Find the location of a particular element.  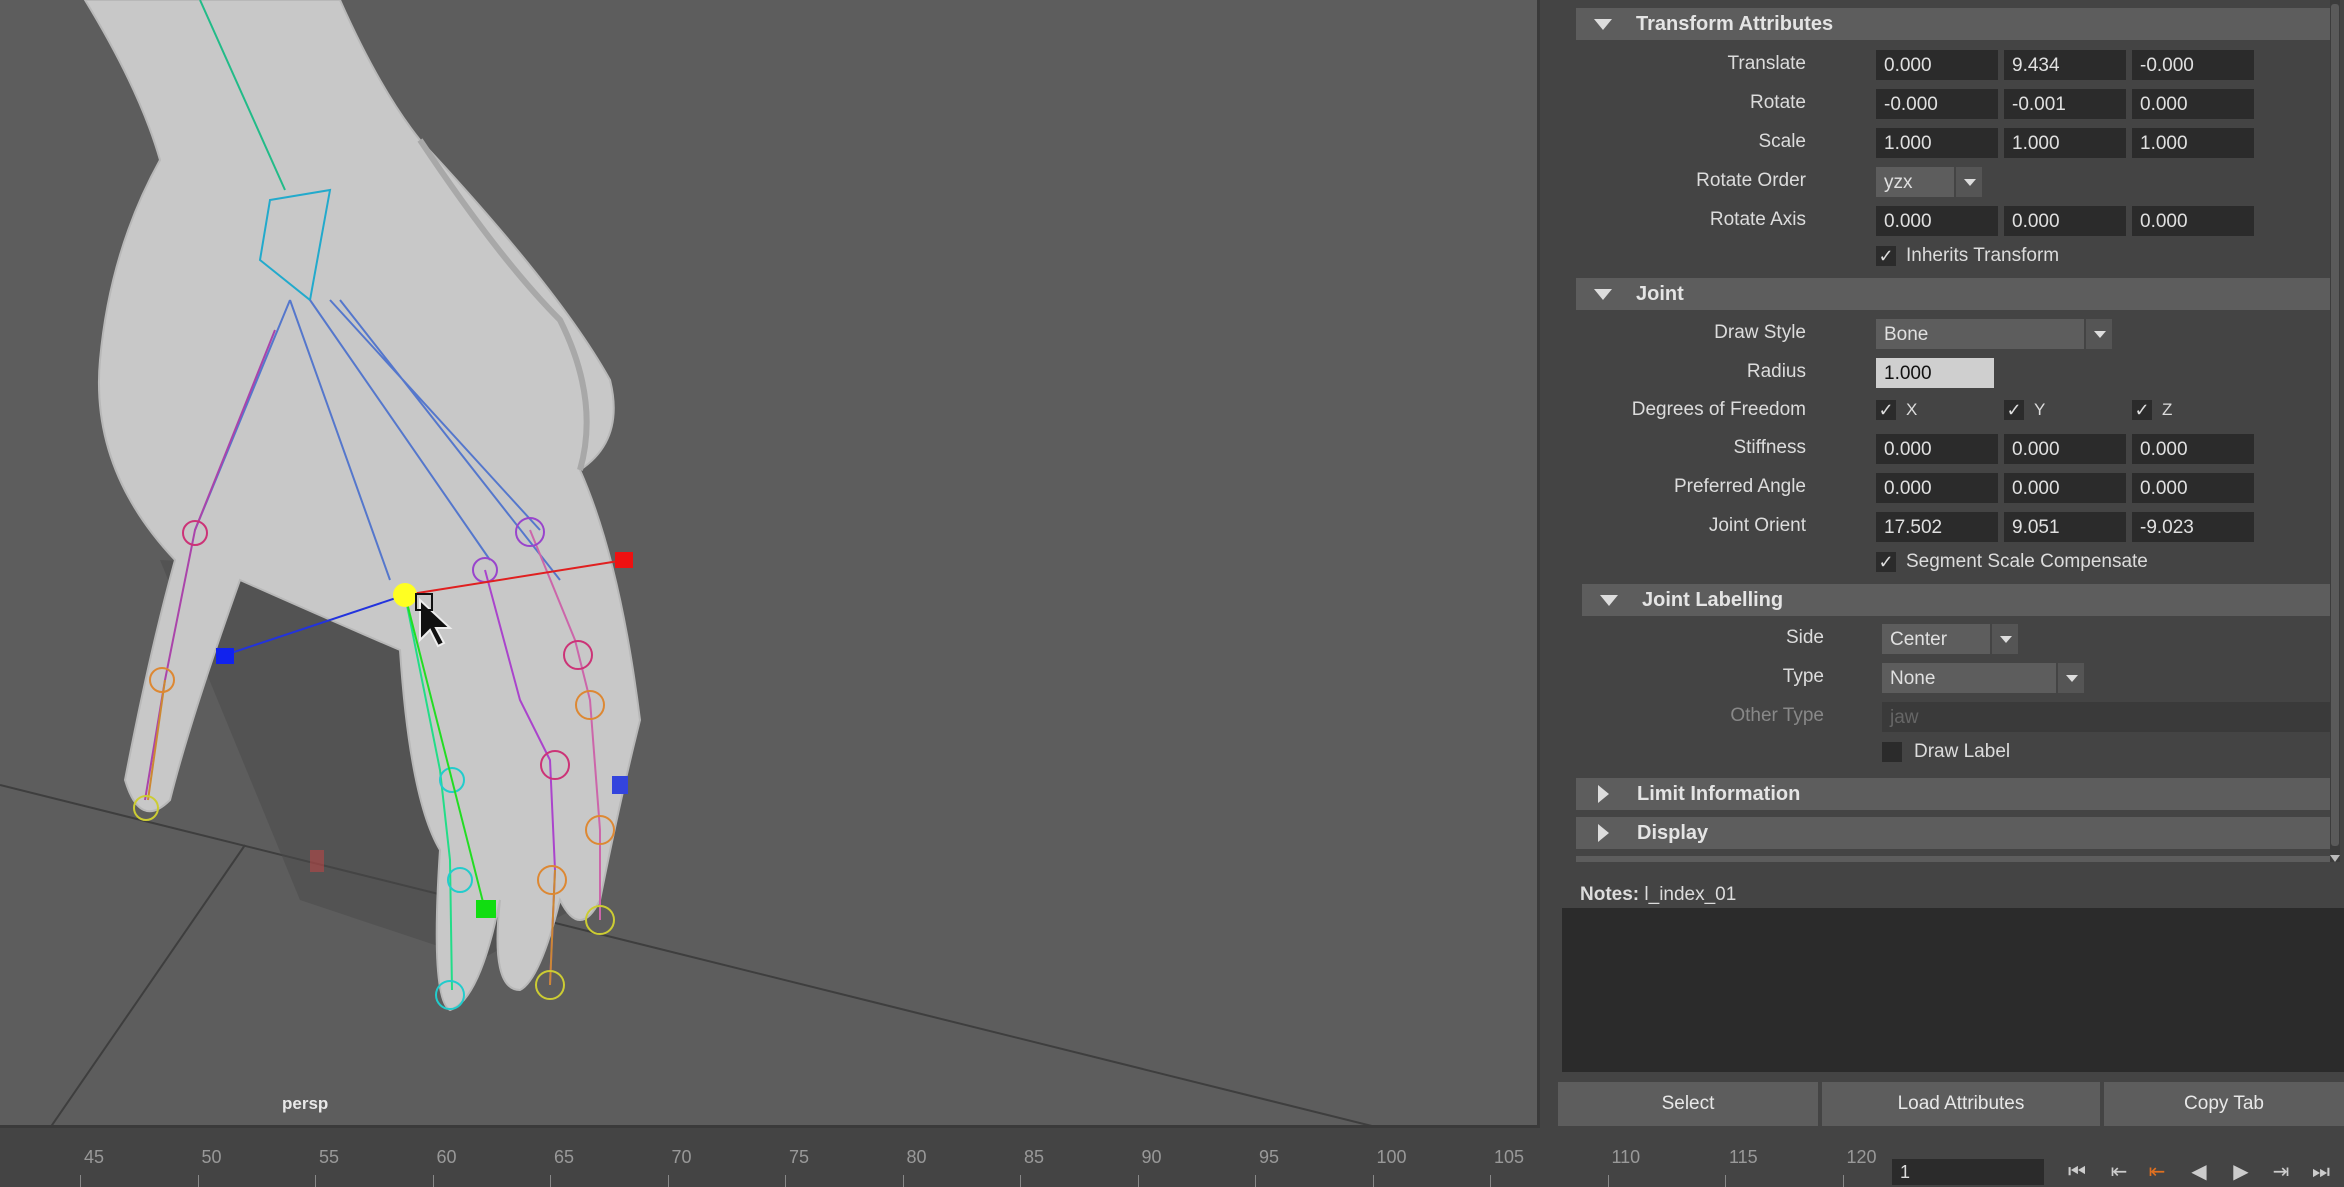

draw-style-dropdown: Bone is located at coordinates (1994, 334).